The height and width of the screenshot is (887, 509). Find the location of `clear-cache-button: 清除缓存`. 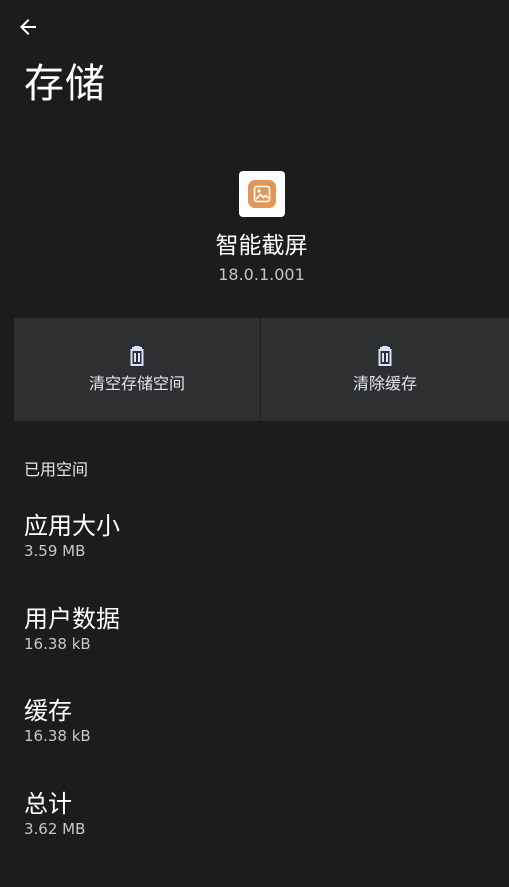

clear-cache-button: 清除缓存 is located at coordinates (385, 369).